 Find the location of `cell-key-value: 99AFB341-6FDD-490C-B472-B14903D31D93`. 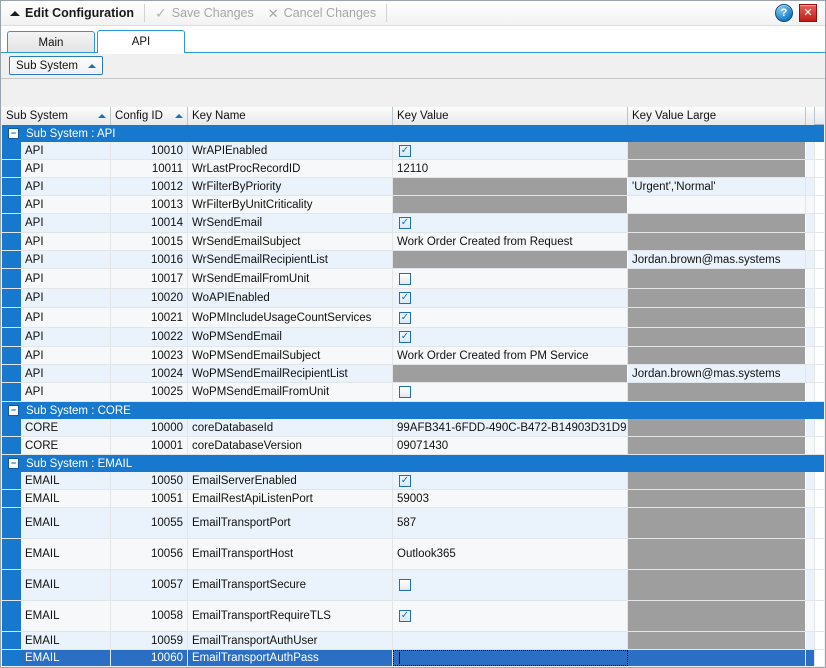

cell-key-value: 99AFB341-6FDD-490C-B472-B14903D31D93 is located at coordinates (510, 427).